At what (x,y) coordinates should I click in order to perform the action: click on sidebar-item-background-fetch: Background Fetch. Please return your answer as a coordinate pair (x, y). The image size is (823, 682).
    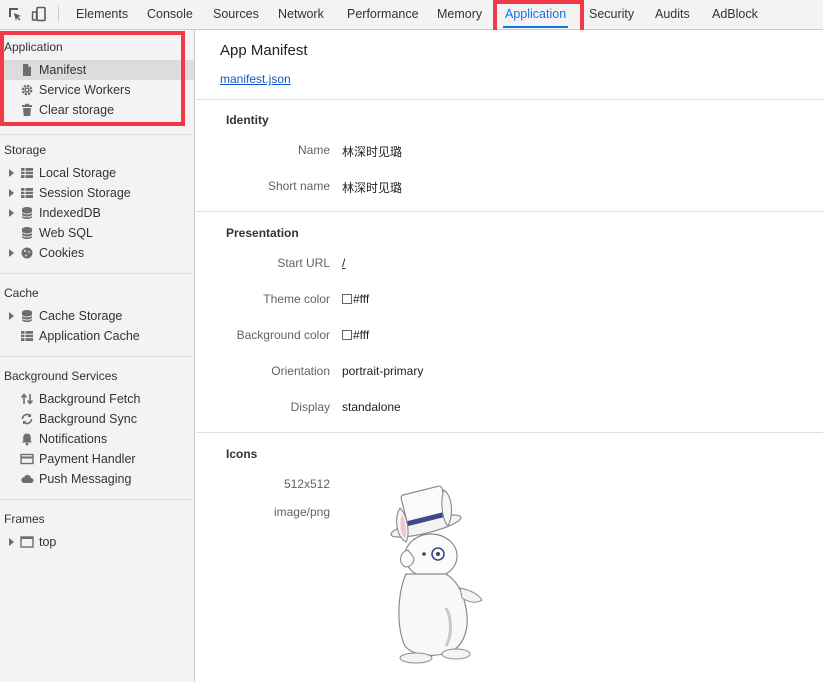
    Looking at the image, I should click on (97, 399).